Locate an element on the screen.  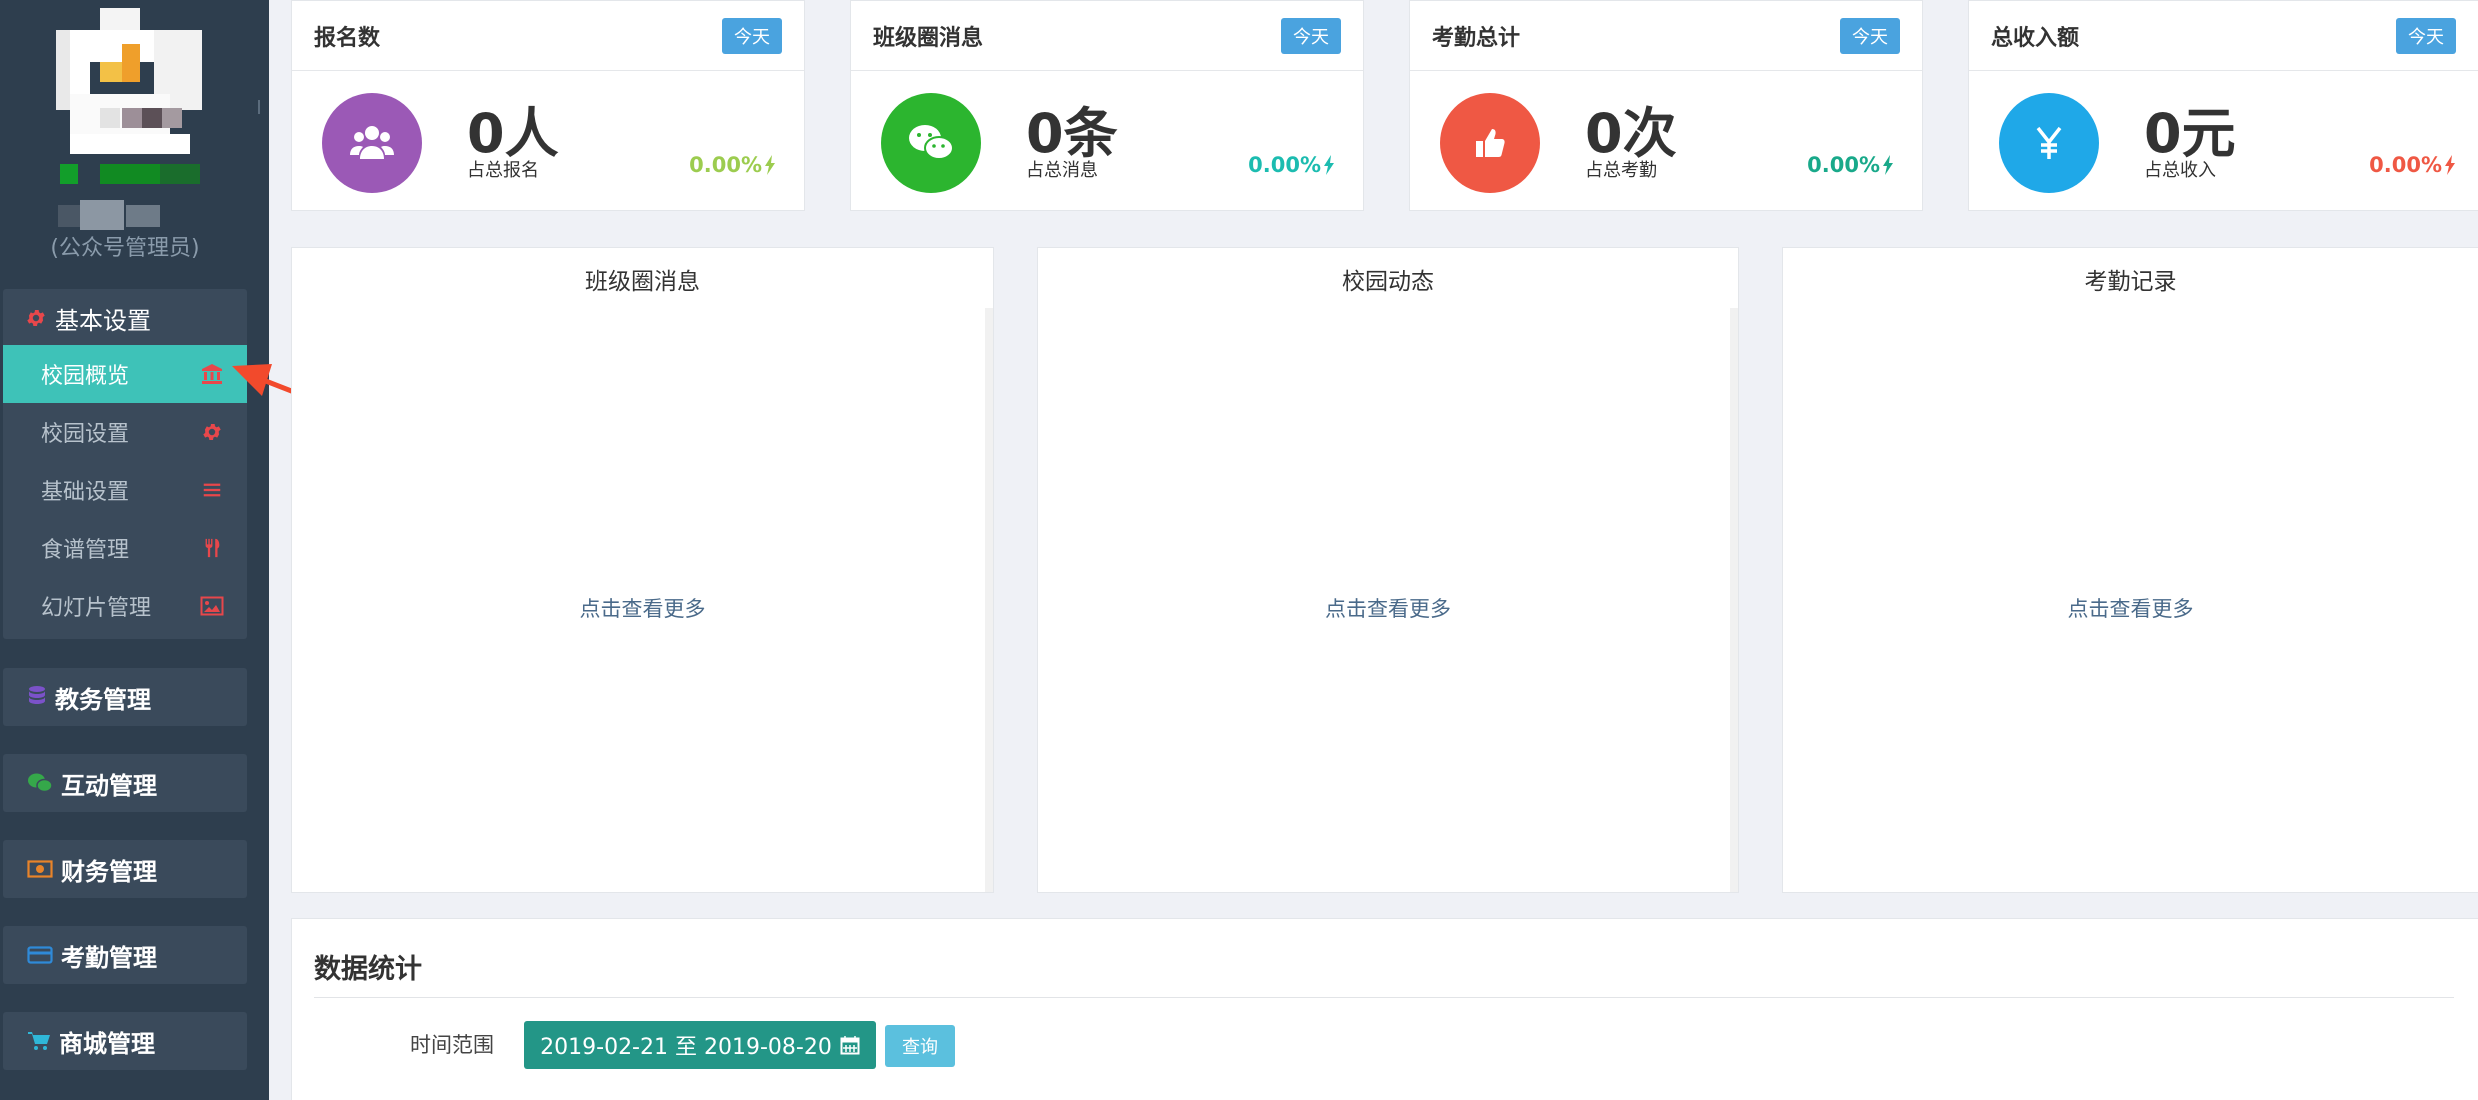
money-icon is located at coordinates (40, 869).